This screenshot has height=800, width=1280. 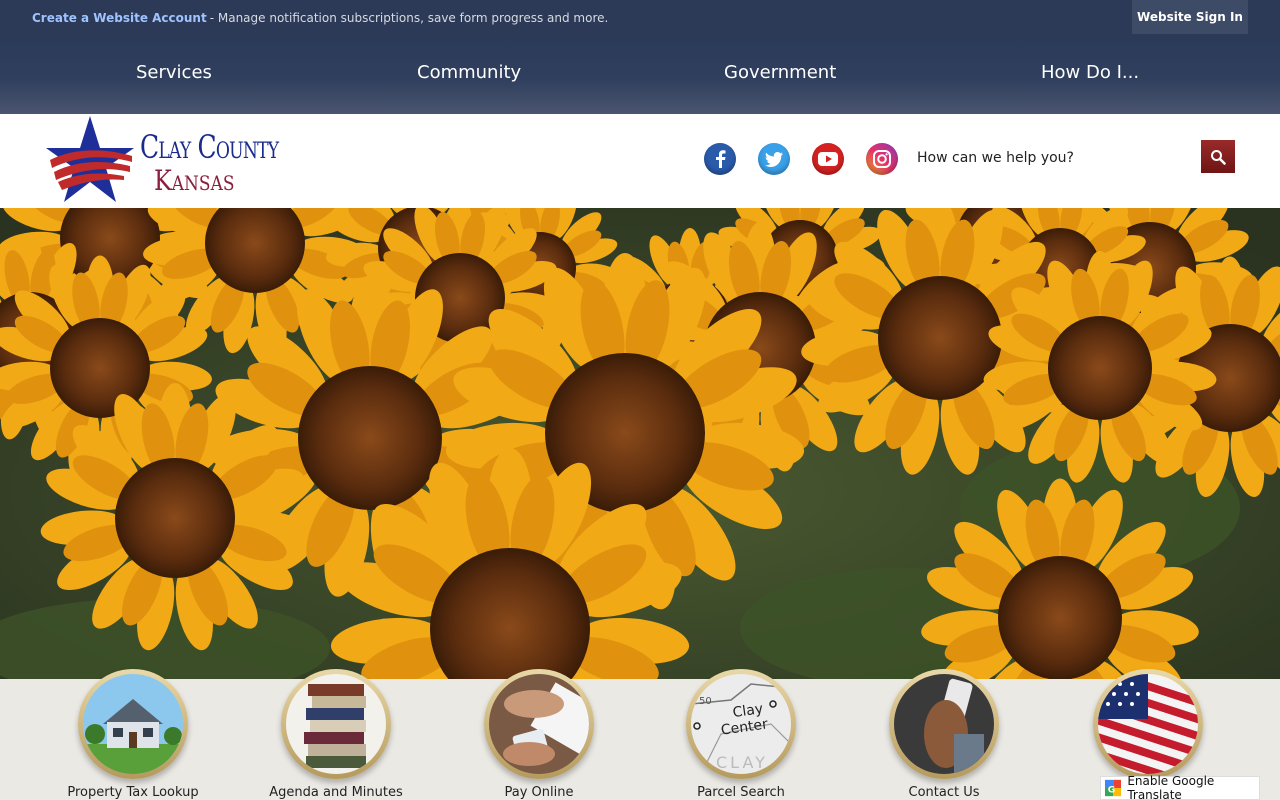 I want to click on search-input, so click(x=1054, y=158).